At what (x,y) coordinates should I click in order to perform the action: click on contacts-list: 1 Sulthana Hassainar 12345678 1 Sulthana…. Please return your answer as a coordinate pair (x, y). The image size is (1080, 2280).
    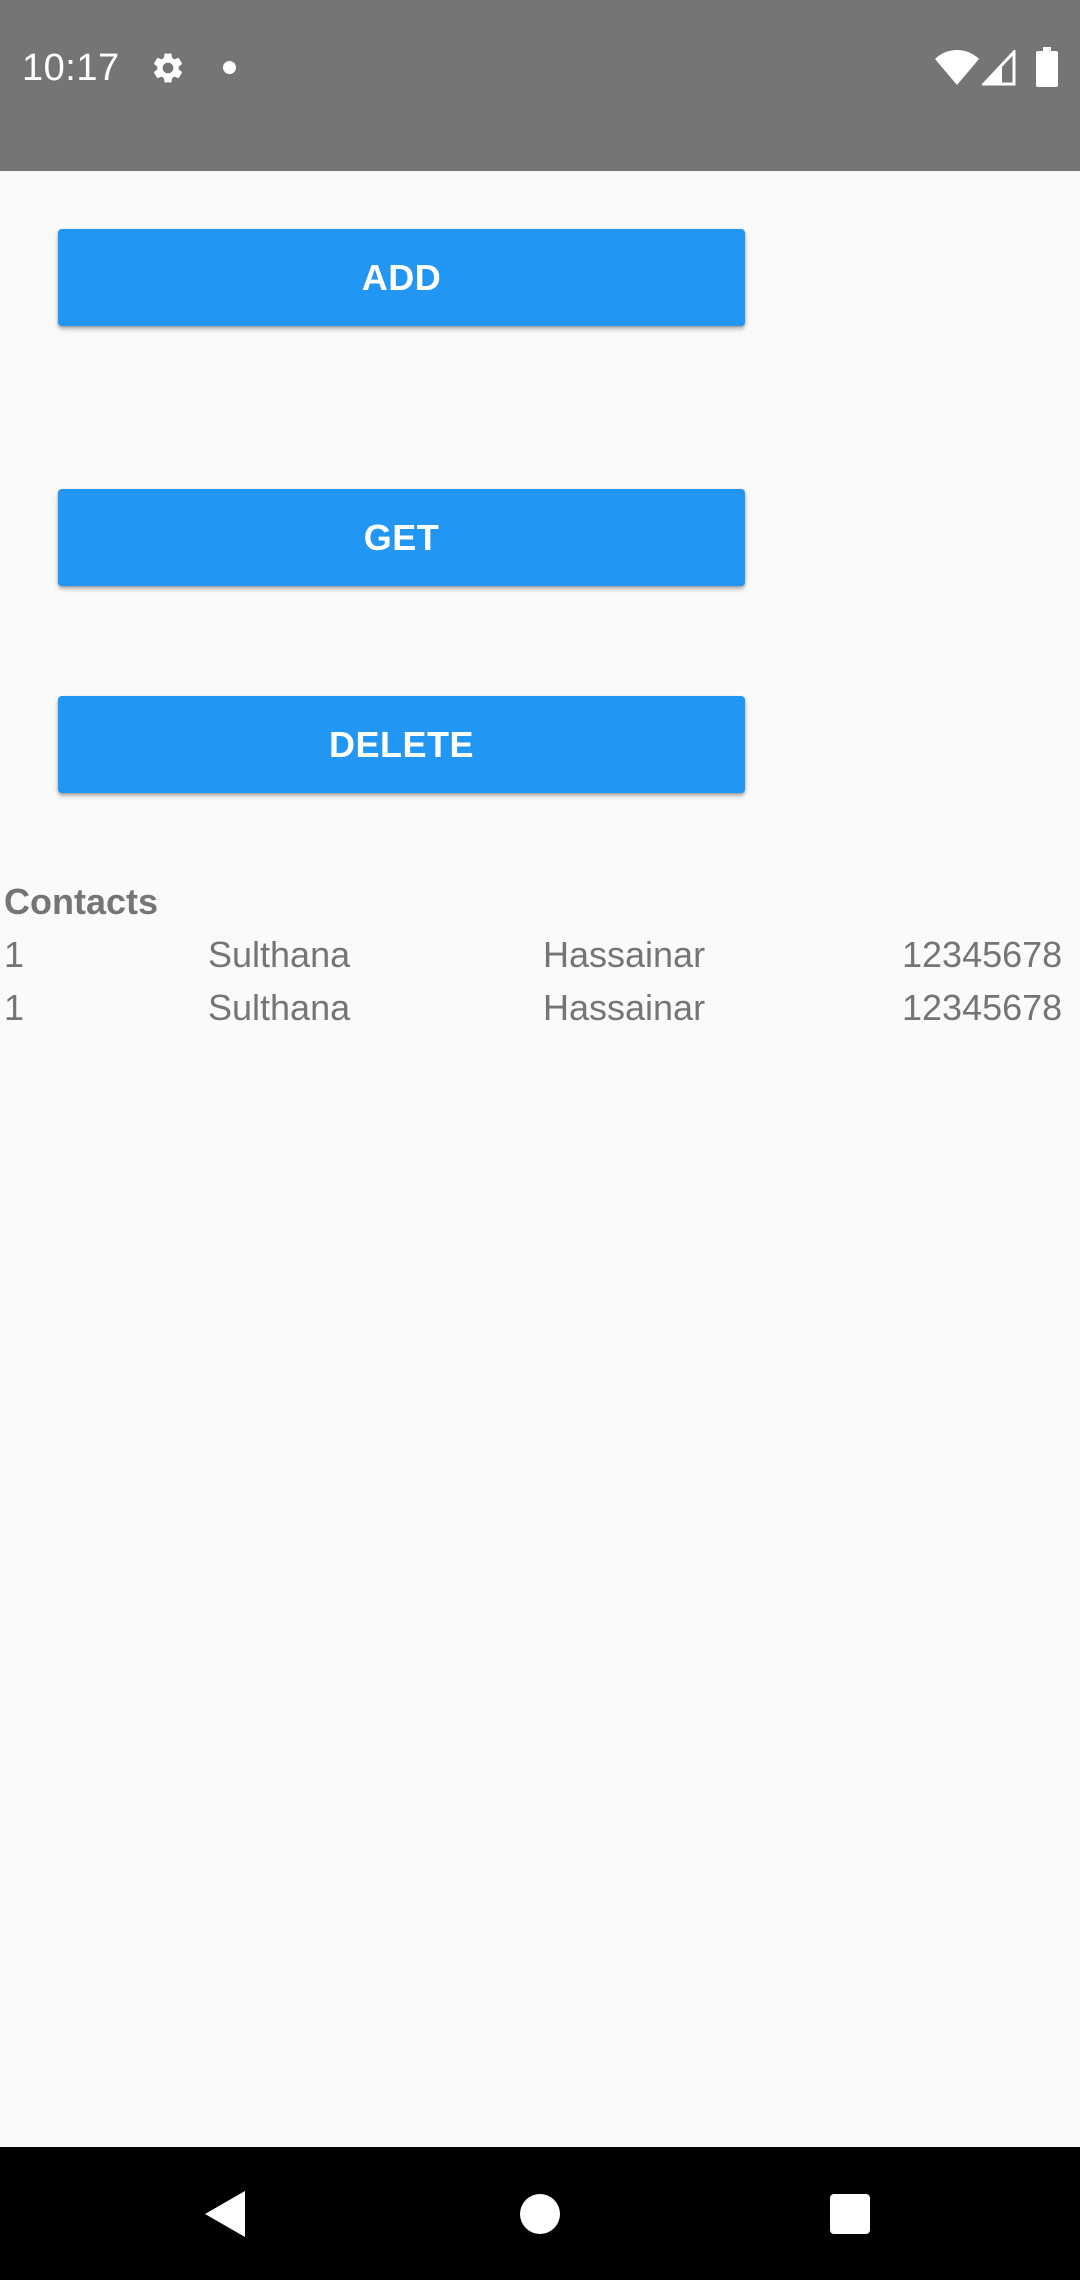
    Looking at the image, I should click on (540, 986).